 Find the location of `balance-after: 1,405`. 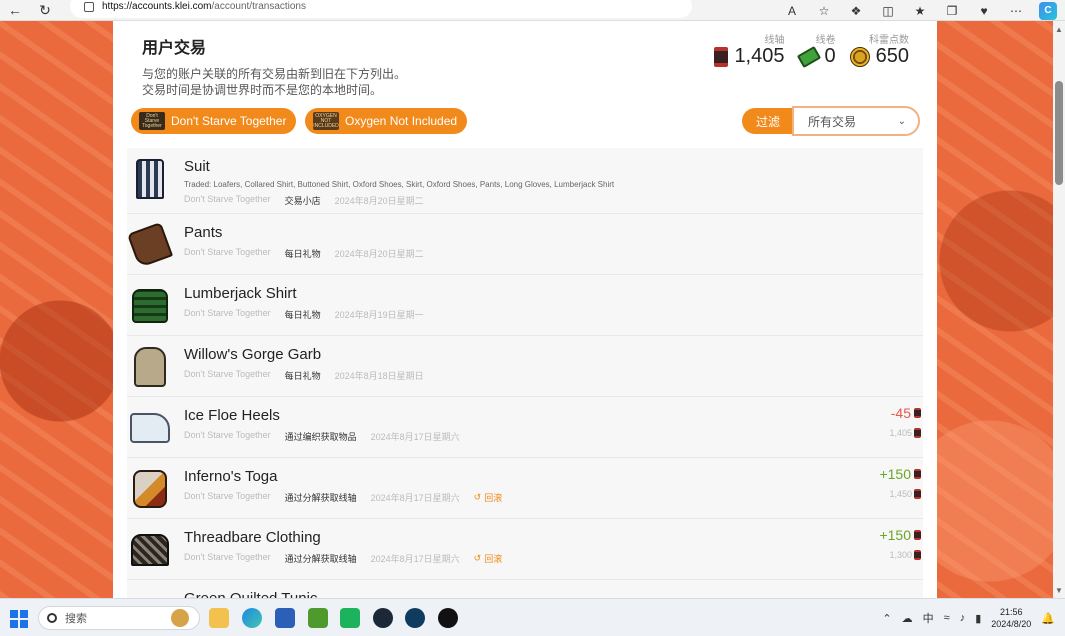

balance-after: 1,405 is located at coordinates (905, 433).